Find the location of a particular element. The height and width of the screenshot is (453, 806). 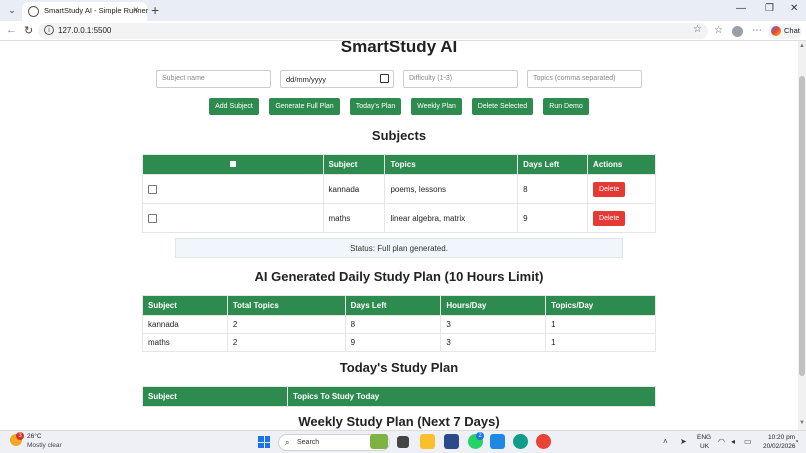

widget-icon is located at coordinates (379, 441).